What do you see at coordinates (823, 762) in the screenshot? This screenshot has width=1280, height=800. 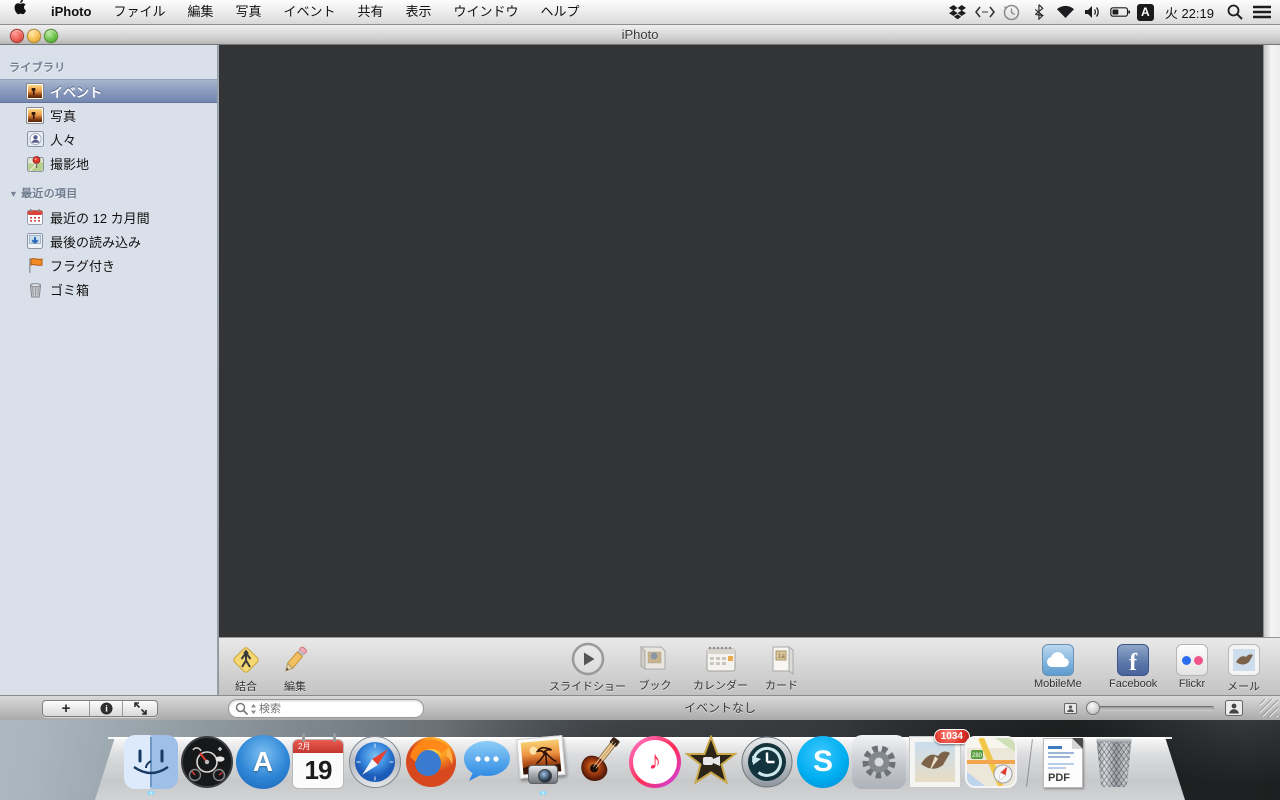 I see `dock-skype-icon: S` at bounding box center [823, 762].